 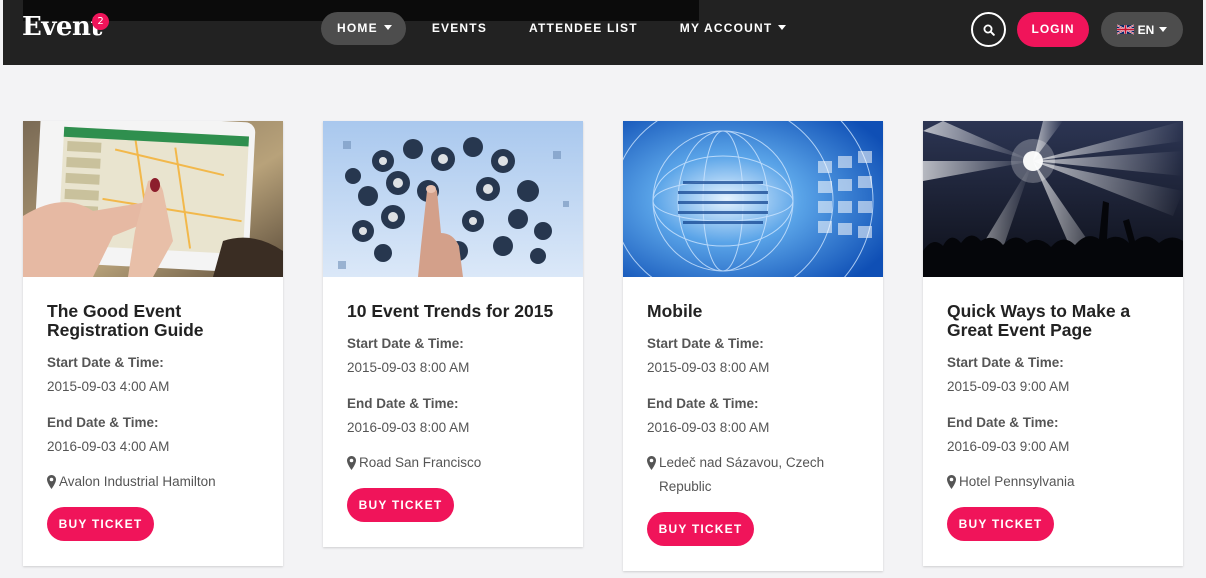 What do you see at coordinates (62, 27) in the screenshot?
I see `site-logo: Event` at bounding box center [62, 27].